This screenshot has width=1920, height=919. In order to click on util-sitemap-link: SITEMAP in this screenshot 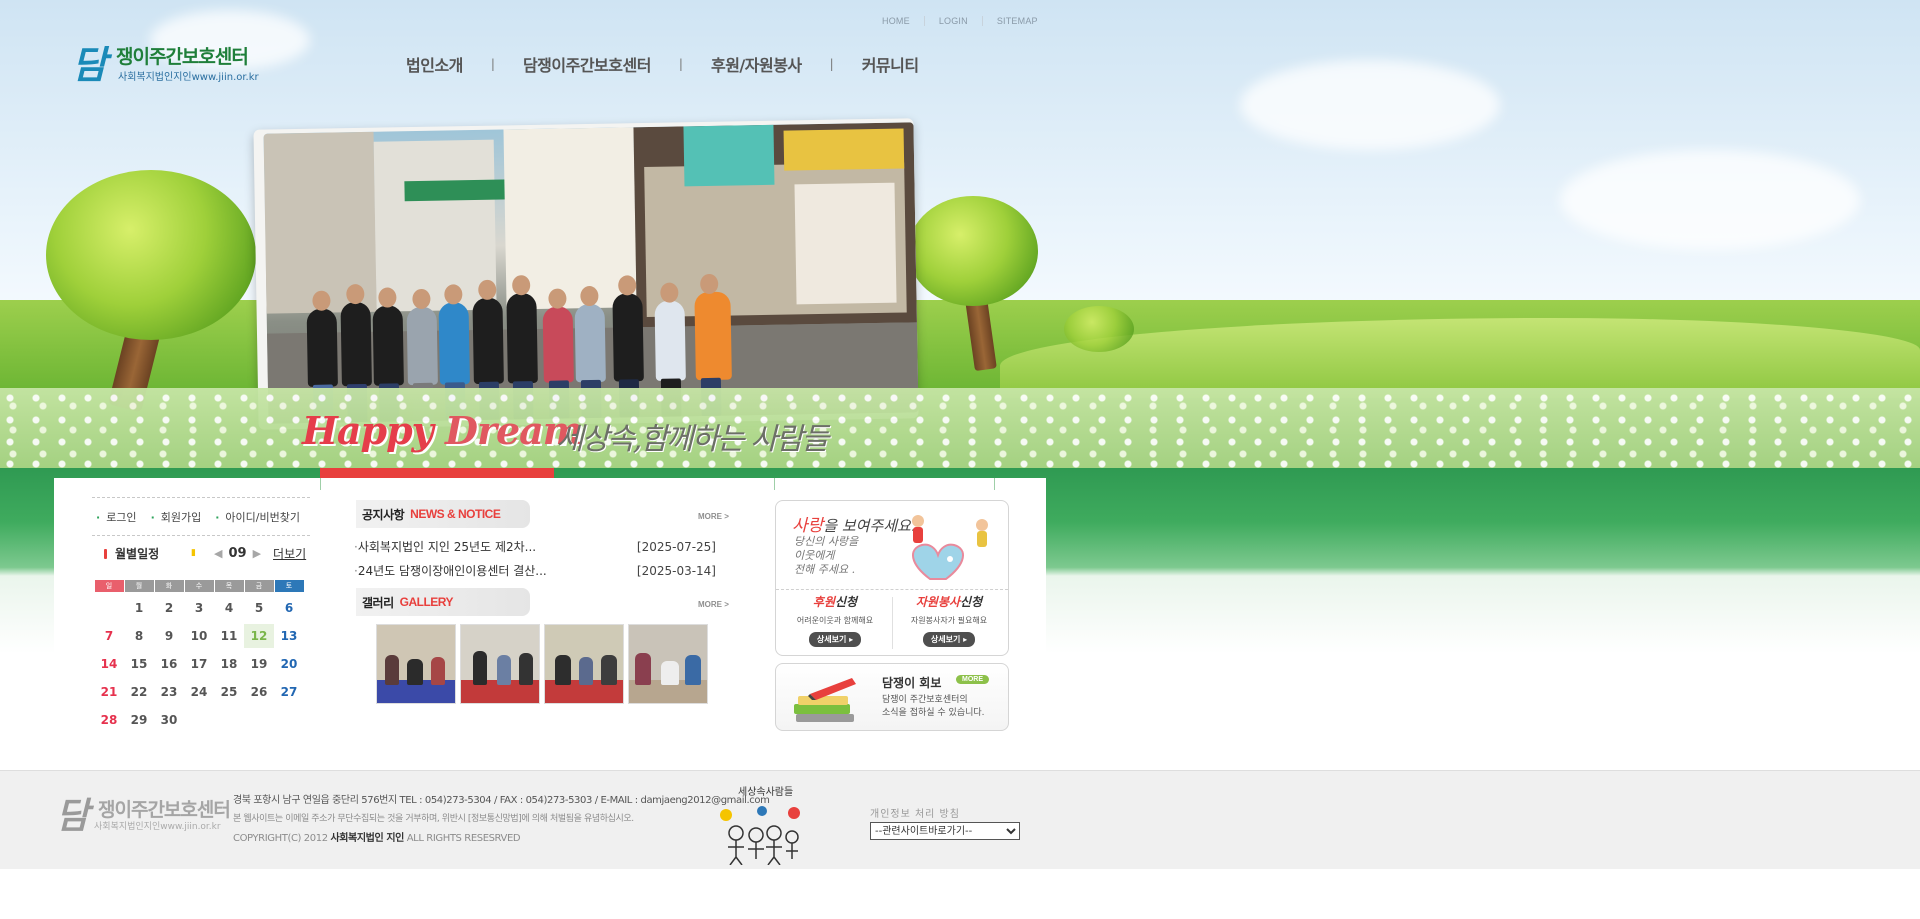, I will do `click(1017, 21)`.